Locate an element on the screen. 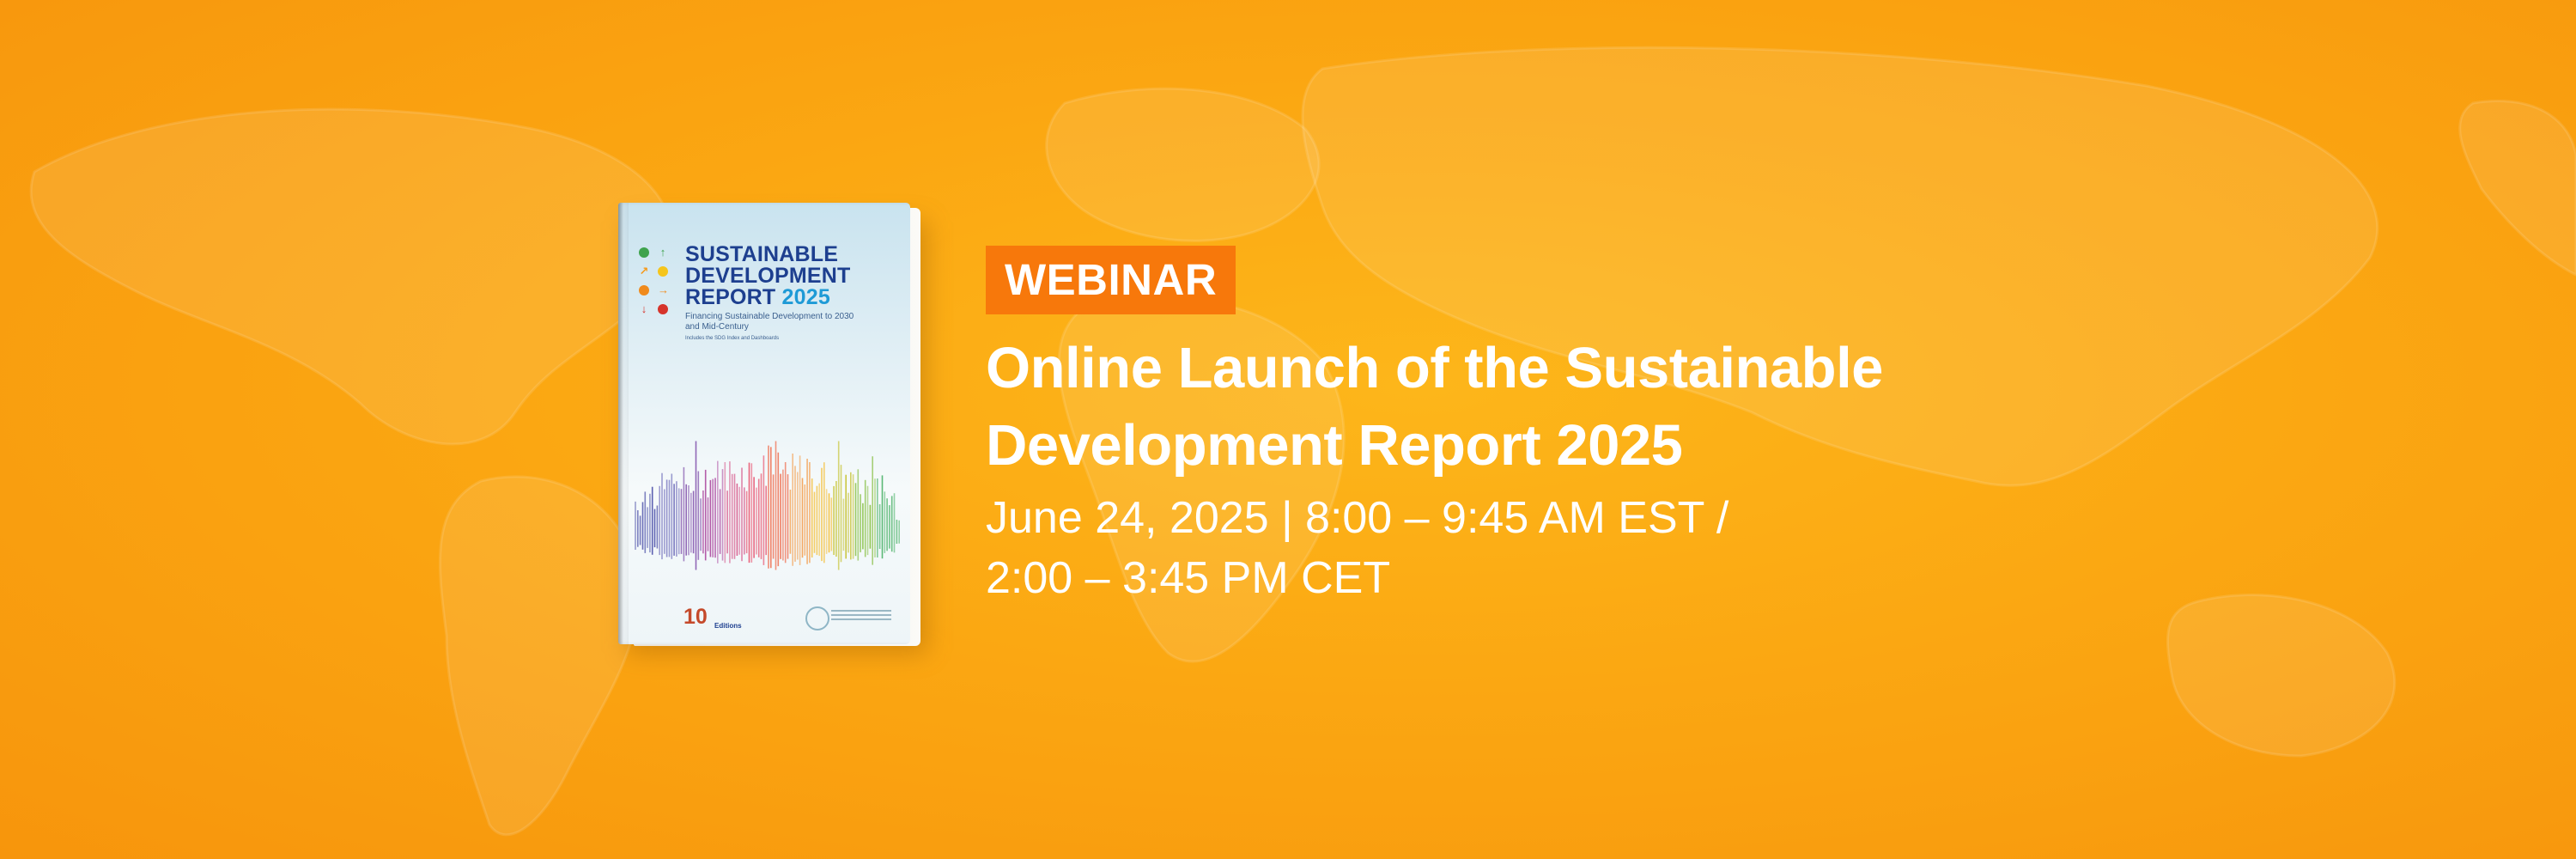 Image resolution: width=2576 pixels, height=859 pixels. cover-title: SUSTAINABLE DEVELOPMENT REPORT 2025 is located at coordinates (792, 276).